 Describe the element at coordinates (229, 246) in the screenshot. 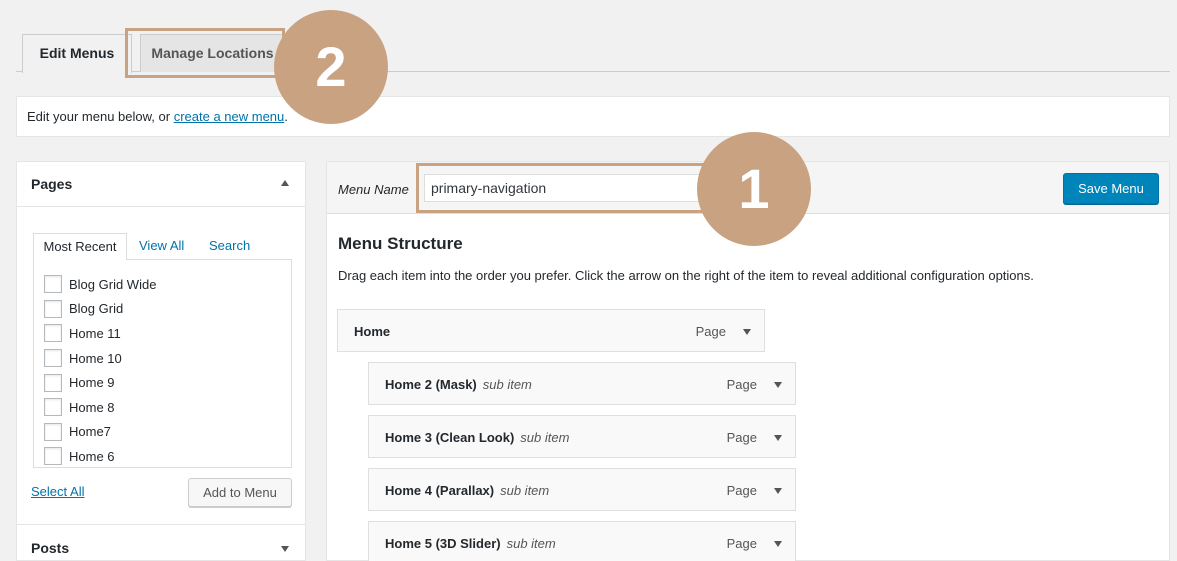

I see `subtab-search: Search` at that location.